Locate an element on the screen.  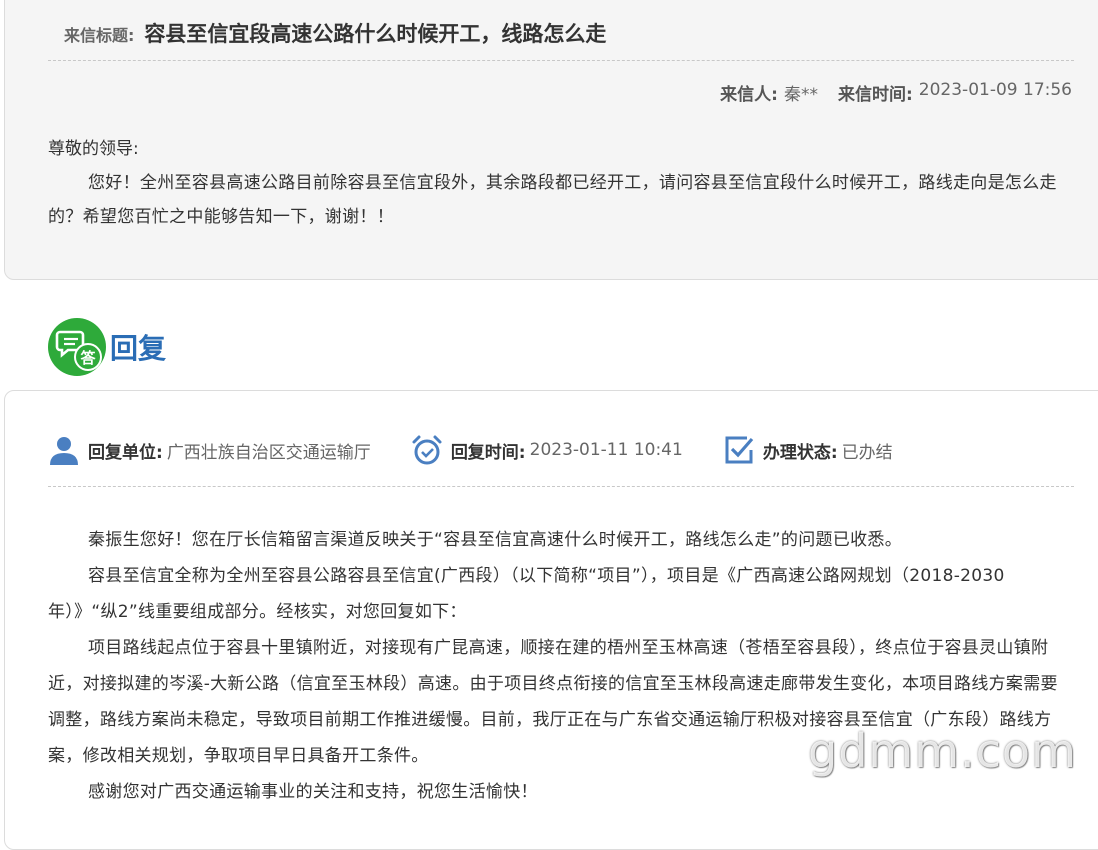
reply-icon-char: 答 is located at coordinates (88, 358).